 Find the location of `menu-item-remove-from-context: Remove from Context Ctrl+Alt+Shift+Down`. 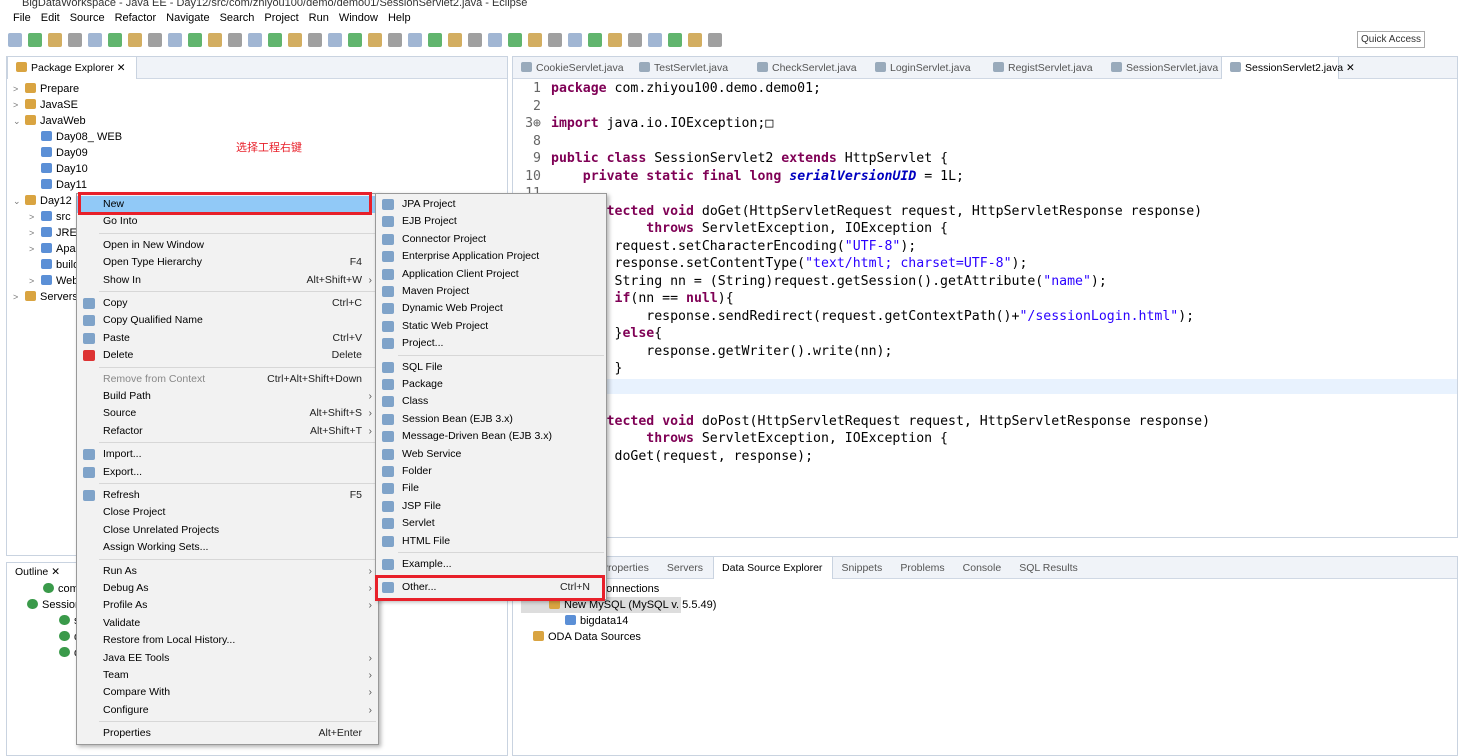

menu-item-remove-from-context: Remove from Context Ctrl+Alt+Shift+Down is located at coordinates (227, 379).